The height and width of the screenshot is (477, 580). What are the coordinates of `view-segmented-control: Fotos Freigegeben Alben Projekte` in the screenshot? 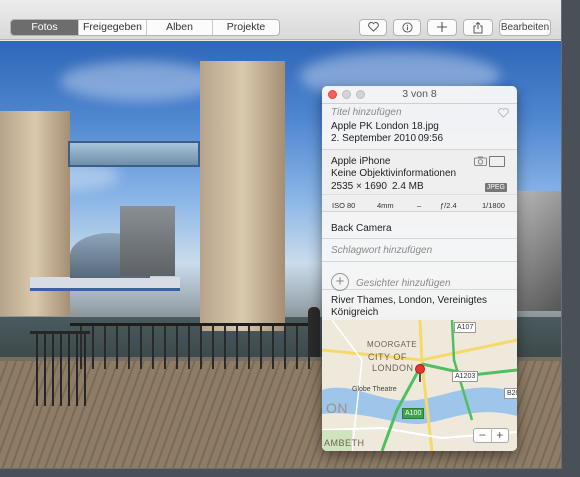 It's located at (145, 27).